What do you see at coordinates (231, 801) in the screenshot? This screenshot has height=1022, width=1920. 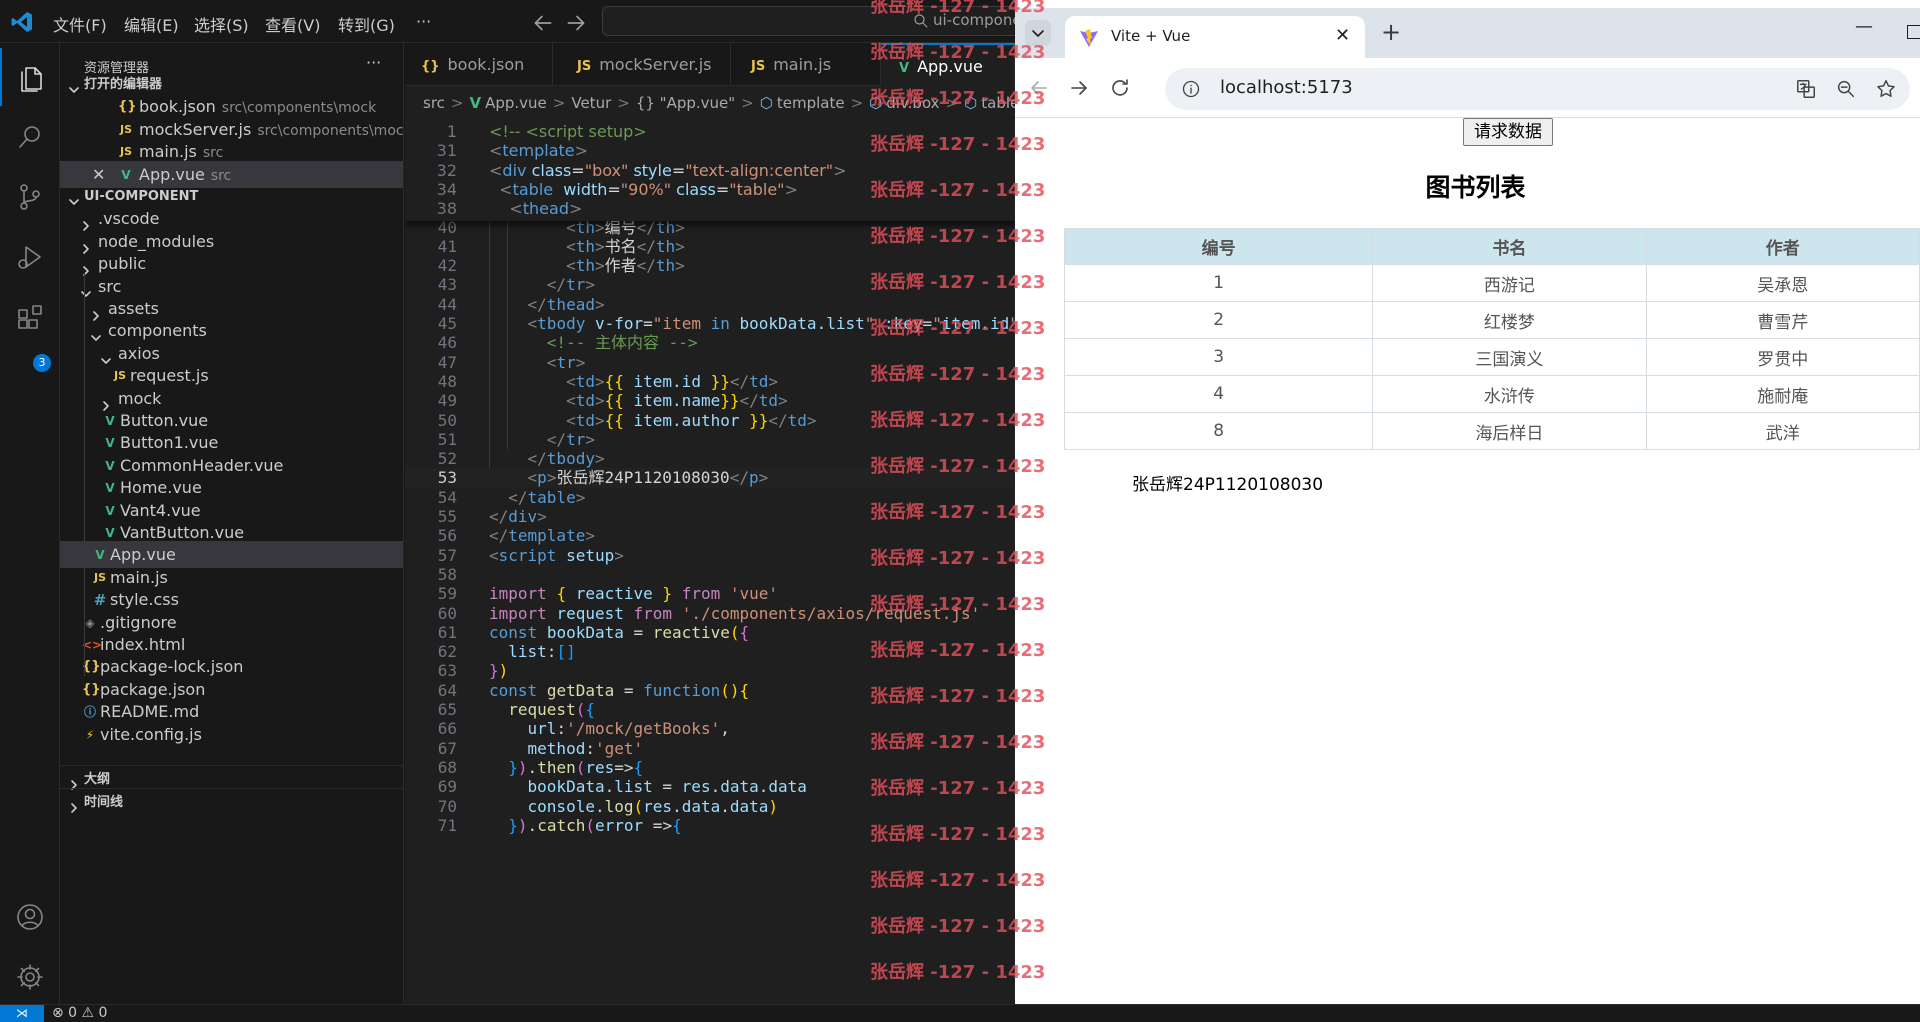 I see `timeline-header: 时间线` at bounding box center [231, 801].